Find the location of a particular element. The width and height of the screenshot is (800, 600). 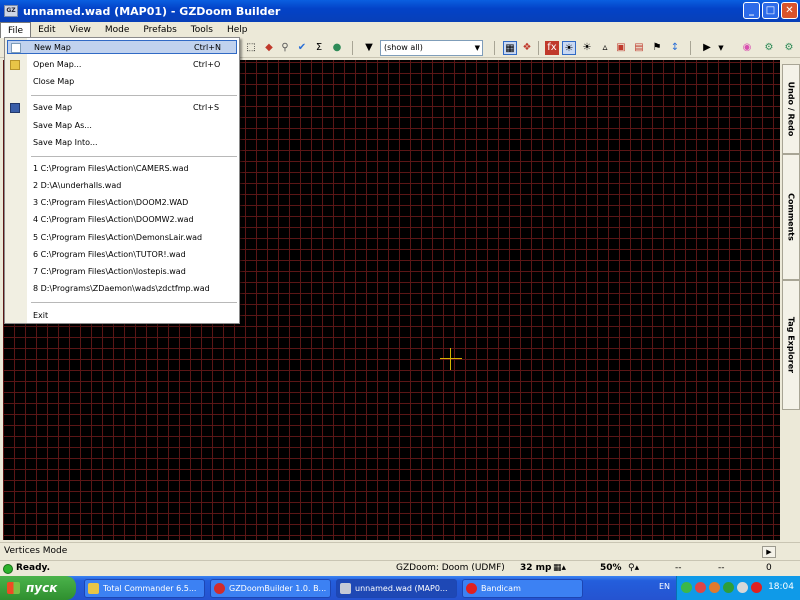

bandicam-tray-icon is located at coordinates (756, 587).